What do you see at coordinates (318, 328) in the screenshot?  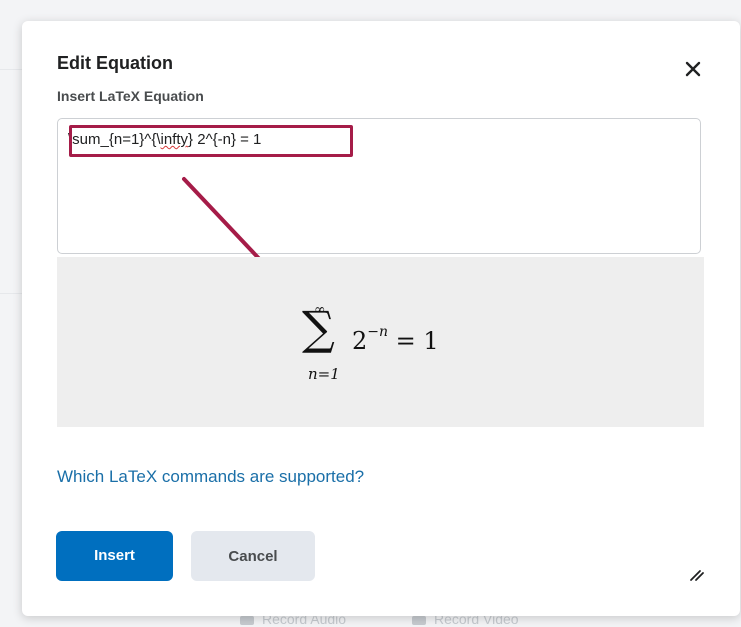 I see `summation-symbol: ∑` at bounding box center [318, 328].